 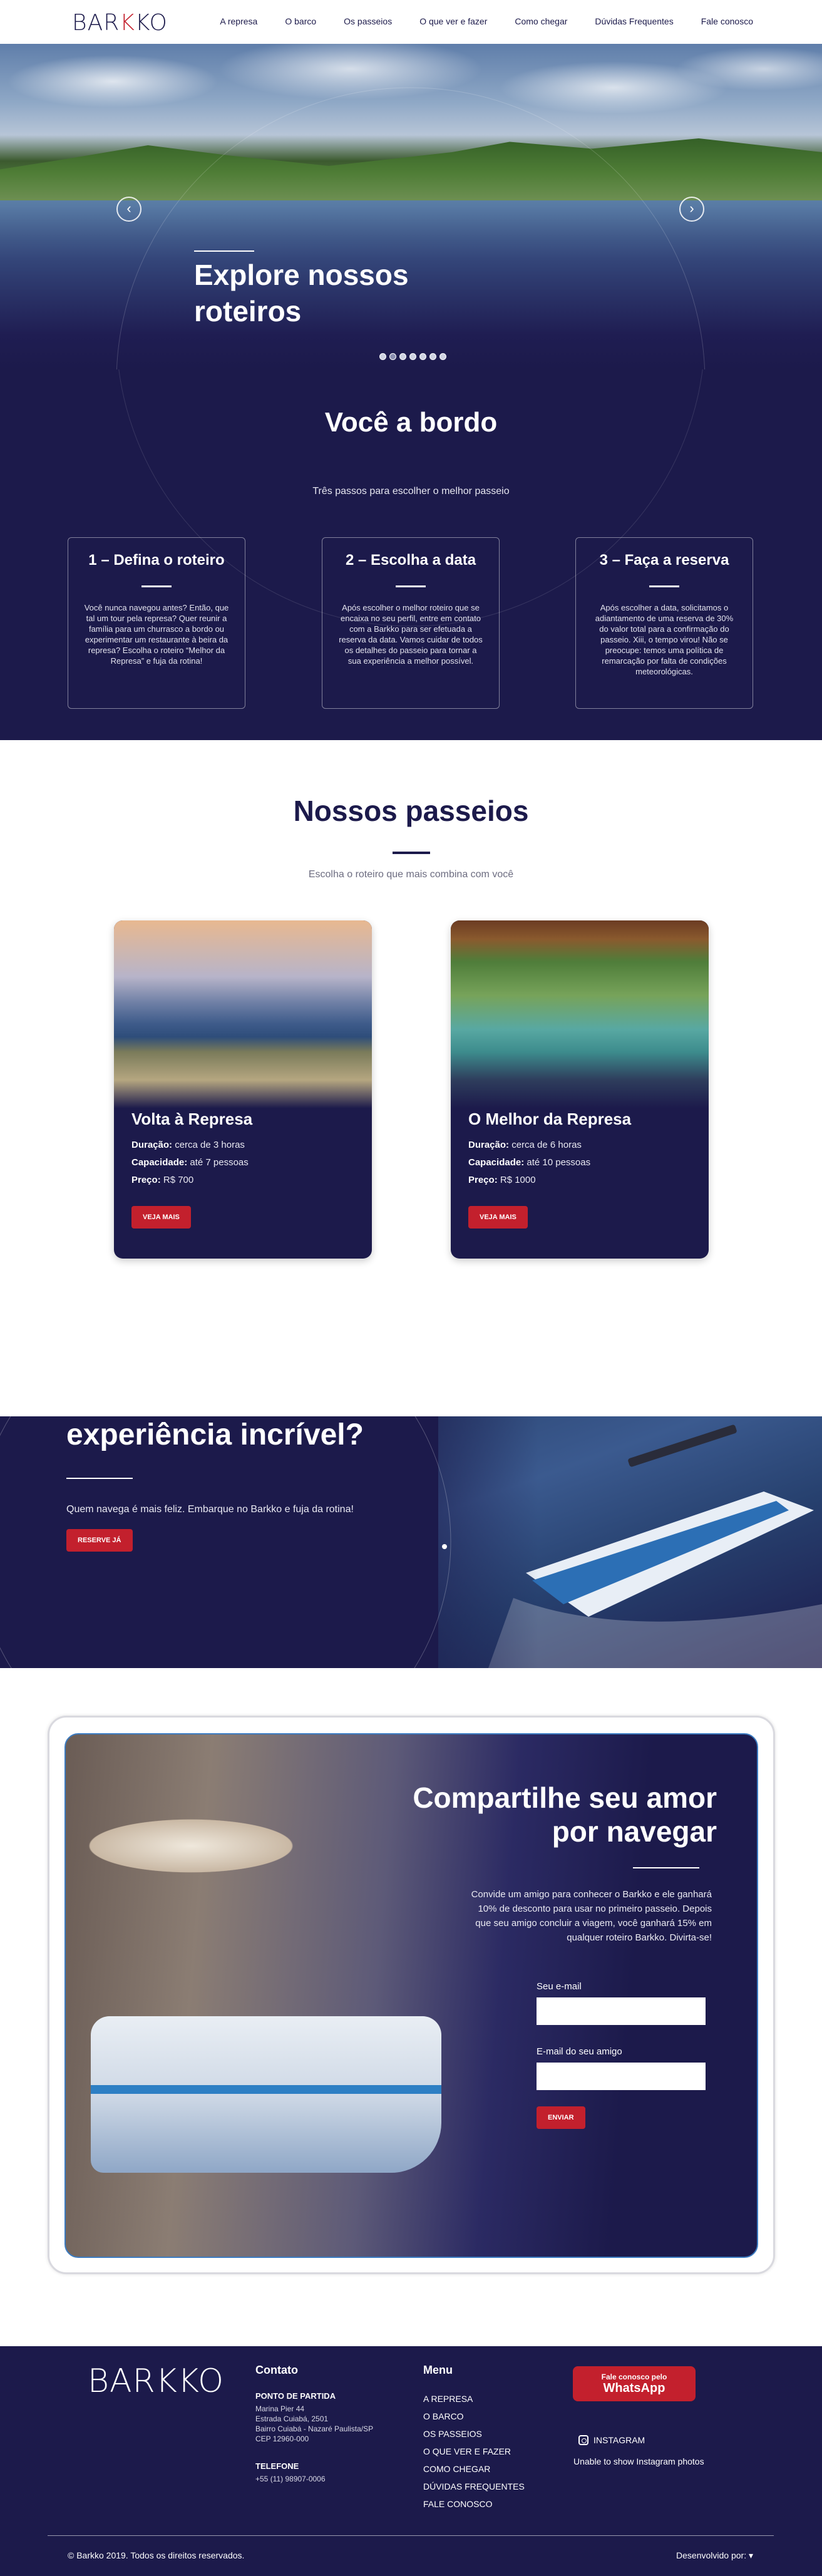 What do you see at coordinates (474, 2399) in the screenshot?
I see `footer-menu-item: A REPRESA` at bounding box center [474, 2399].